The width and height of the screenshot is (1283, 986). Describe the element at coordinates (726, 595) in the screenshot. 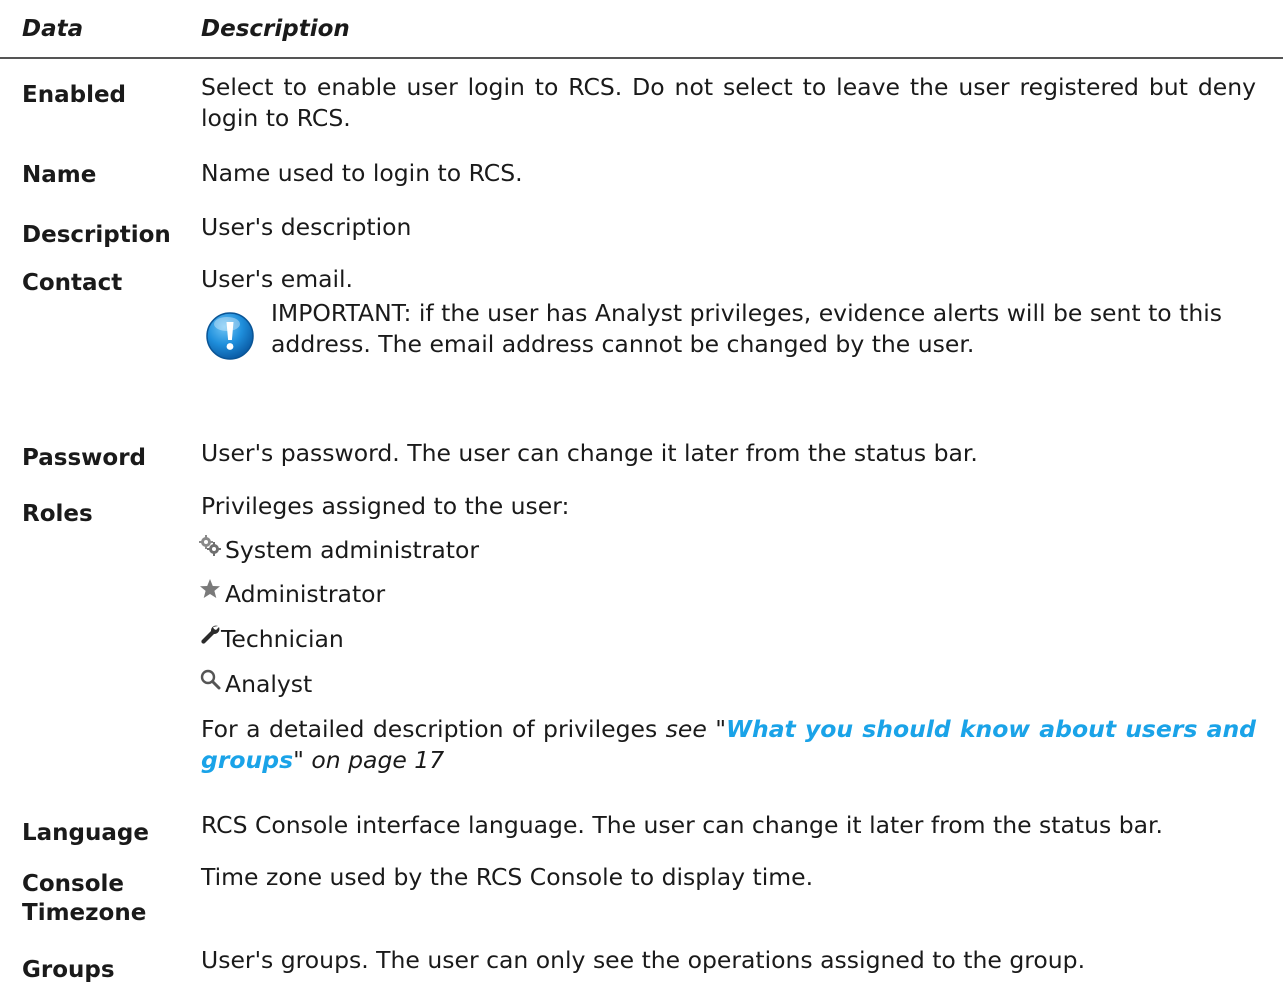

I see `role-item-administrator: Administrator` at that location.